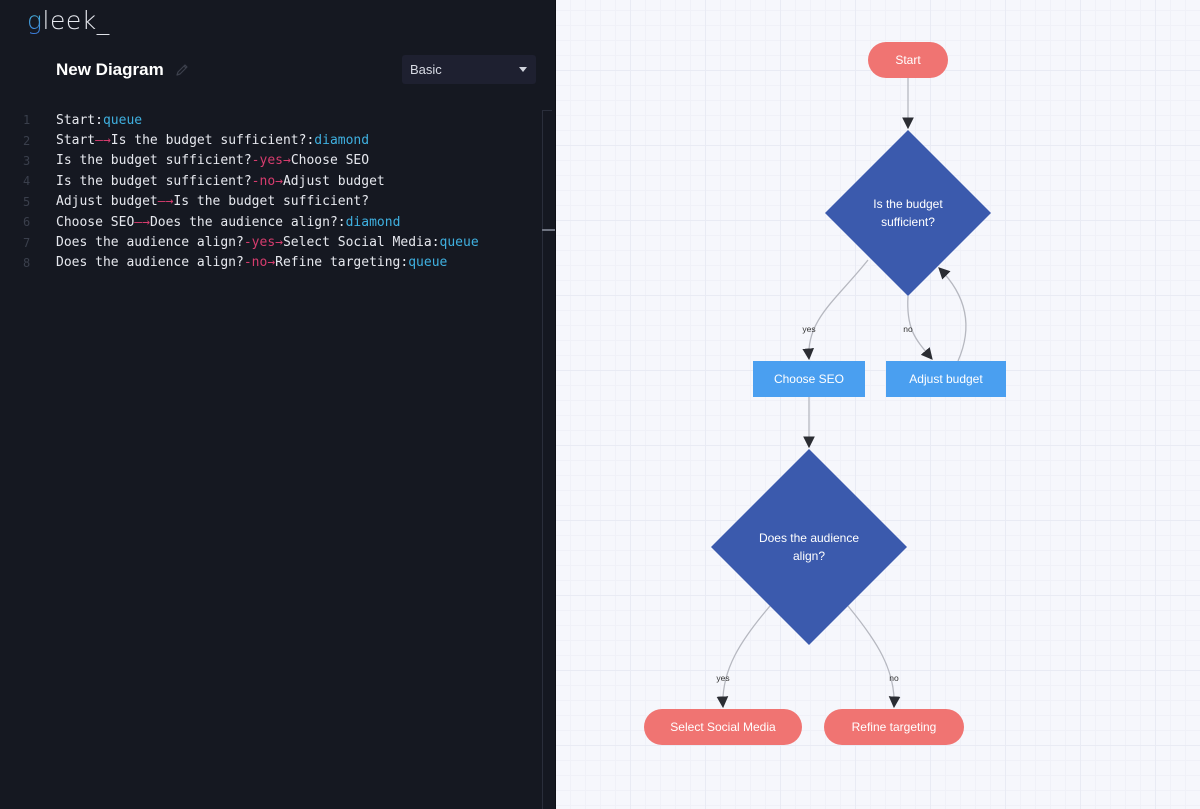 The height and width of the screenshot is (809, 1200). Describe the element at coordinates (270, 120) in the screenshot. I see `code-line: 1 Start: queue` at that location.